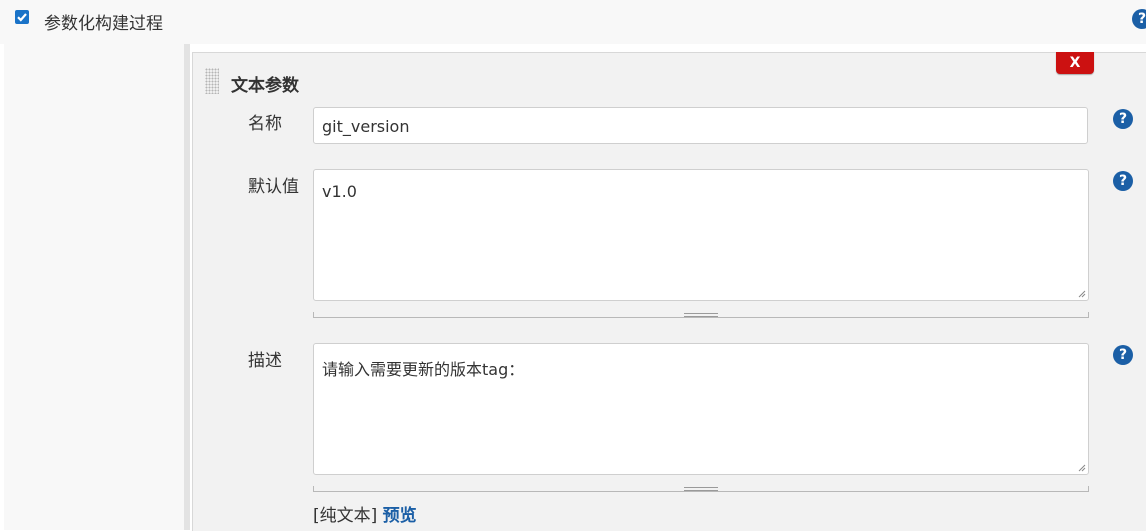 The width and height of the screenshot is (1146, 531). I want to click on parameterized-build-row: 参数化构建过程 ?, so click(573, 22).